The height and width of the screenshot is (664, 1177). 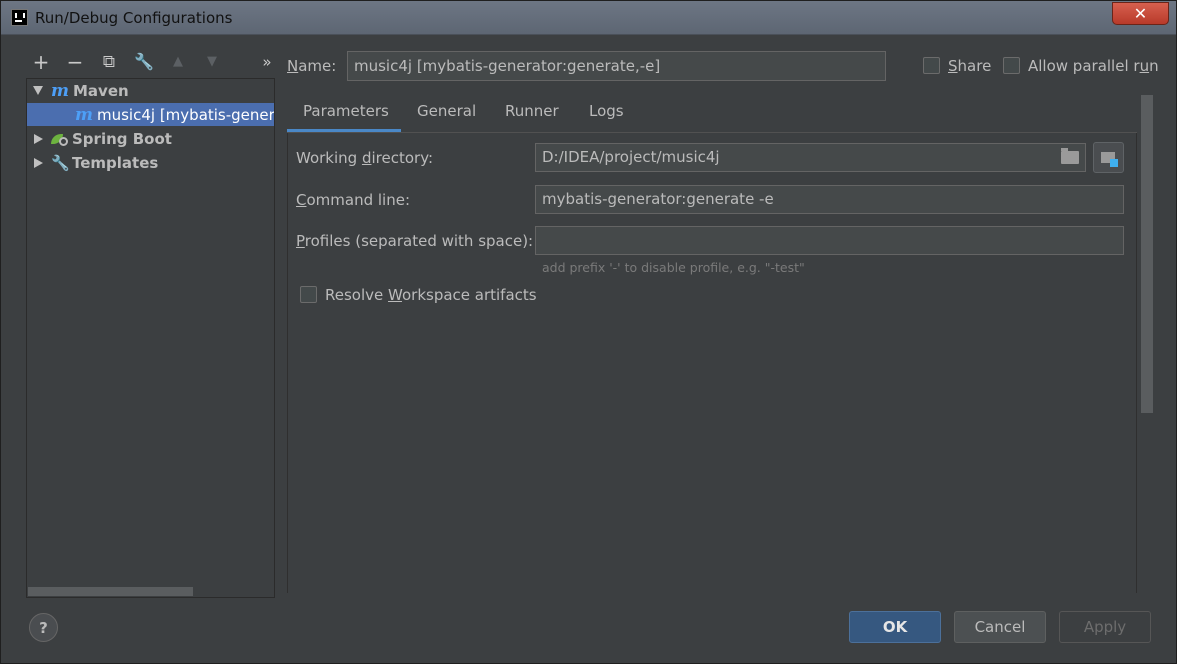 What do you see at coordinates (415, 241) in the screenshot?
I see `profiles-label: Profiles (separated with space):` at bounding box center [415, 241].